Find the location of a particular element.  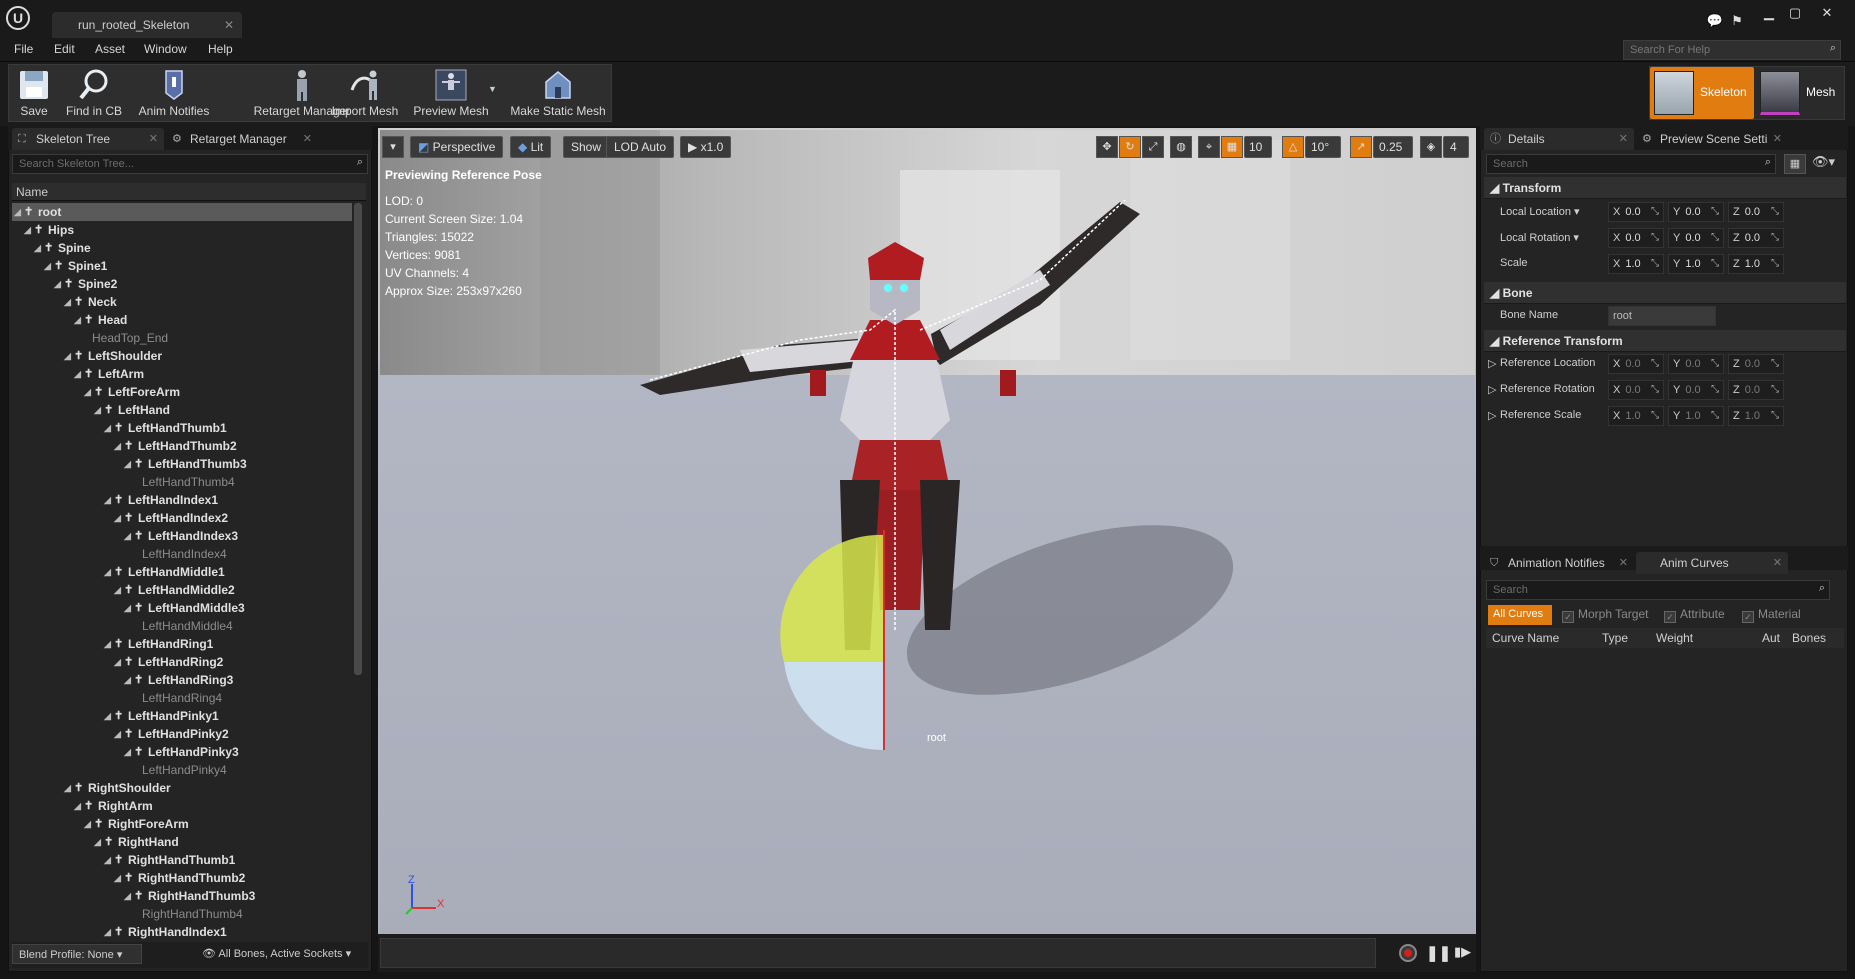

blend-profile-dropdown: Blend Profile: None ▾ is located at coordinates (77, 954).